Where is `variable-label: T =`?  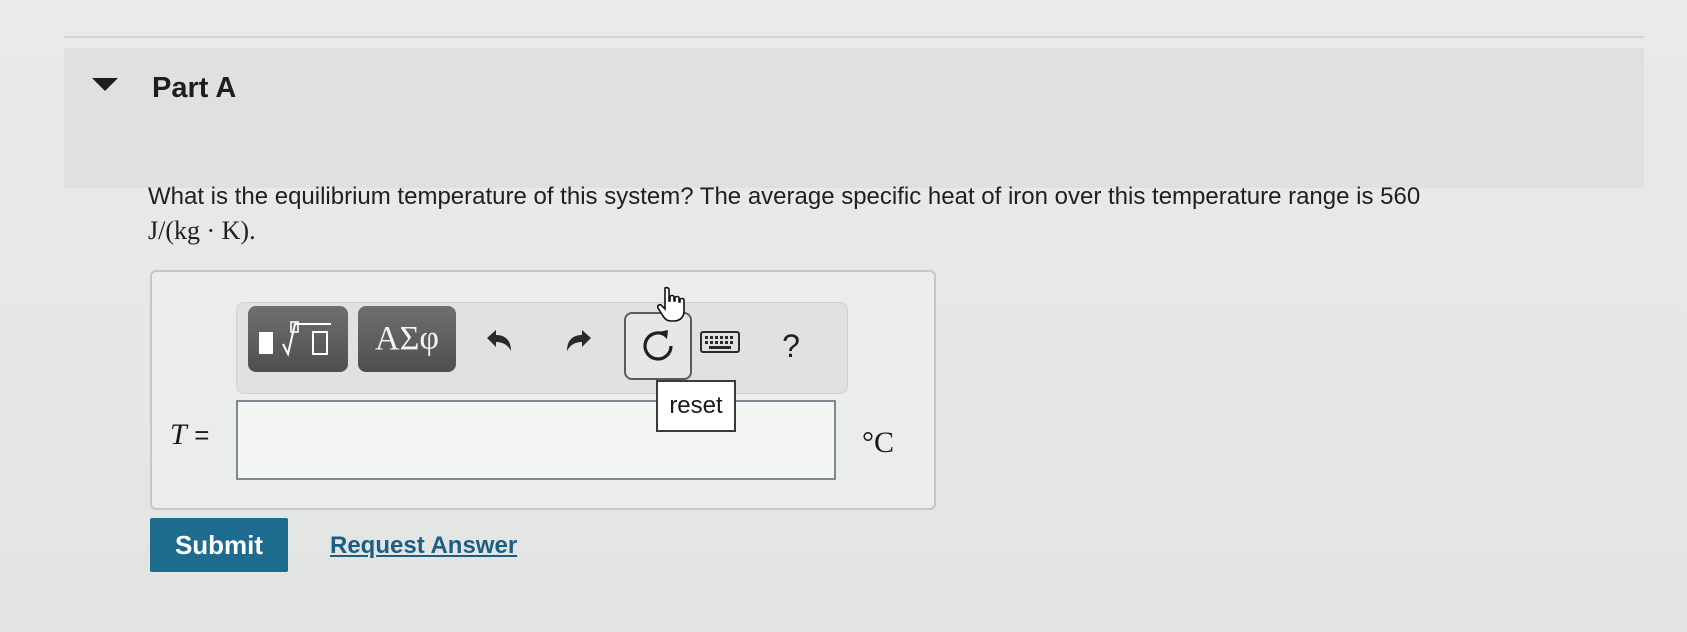 variable-label: T = is located at coordinates (189, 435).